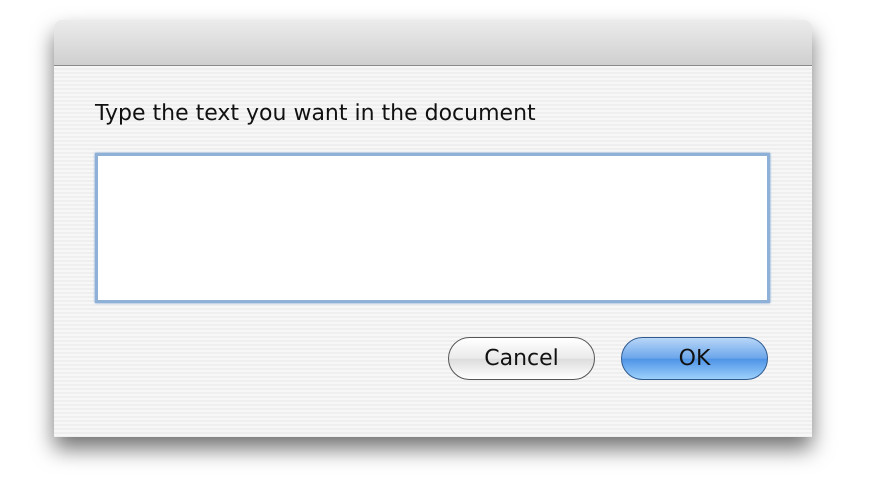 The width and height of the screenshot is (870, 490). I want to click on dialog-button: Cancel, so click(521, 358).